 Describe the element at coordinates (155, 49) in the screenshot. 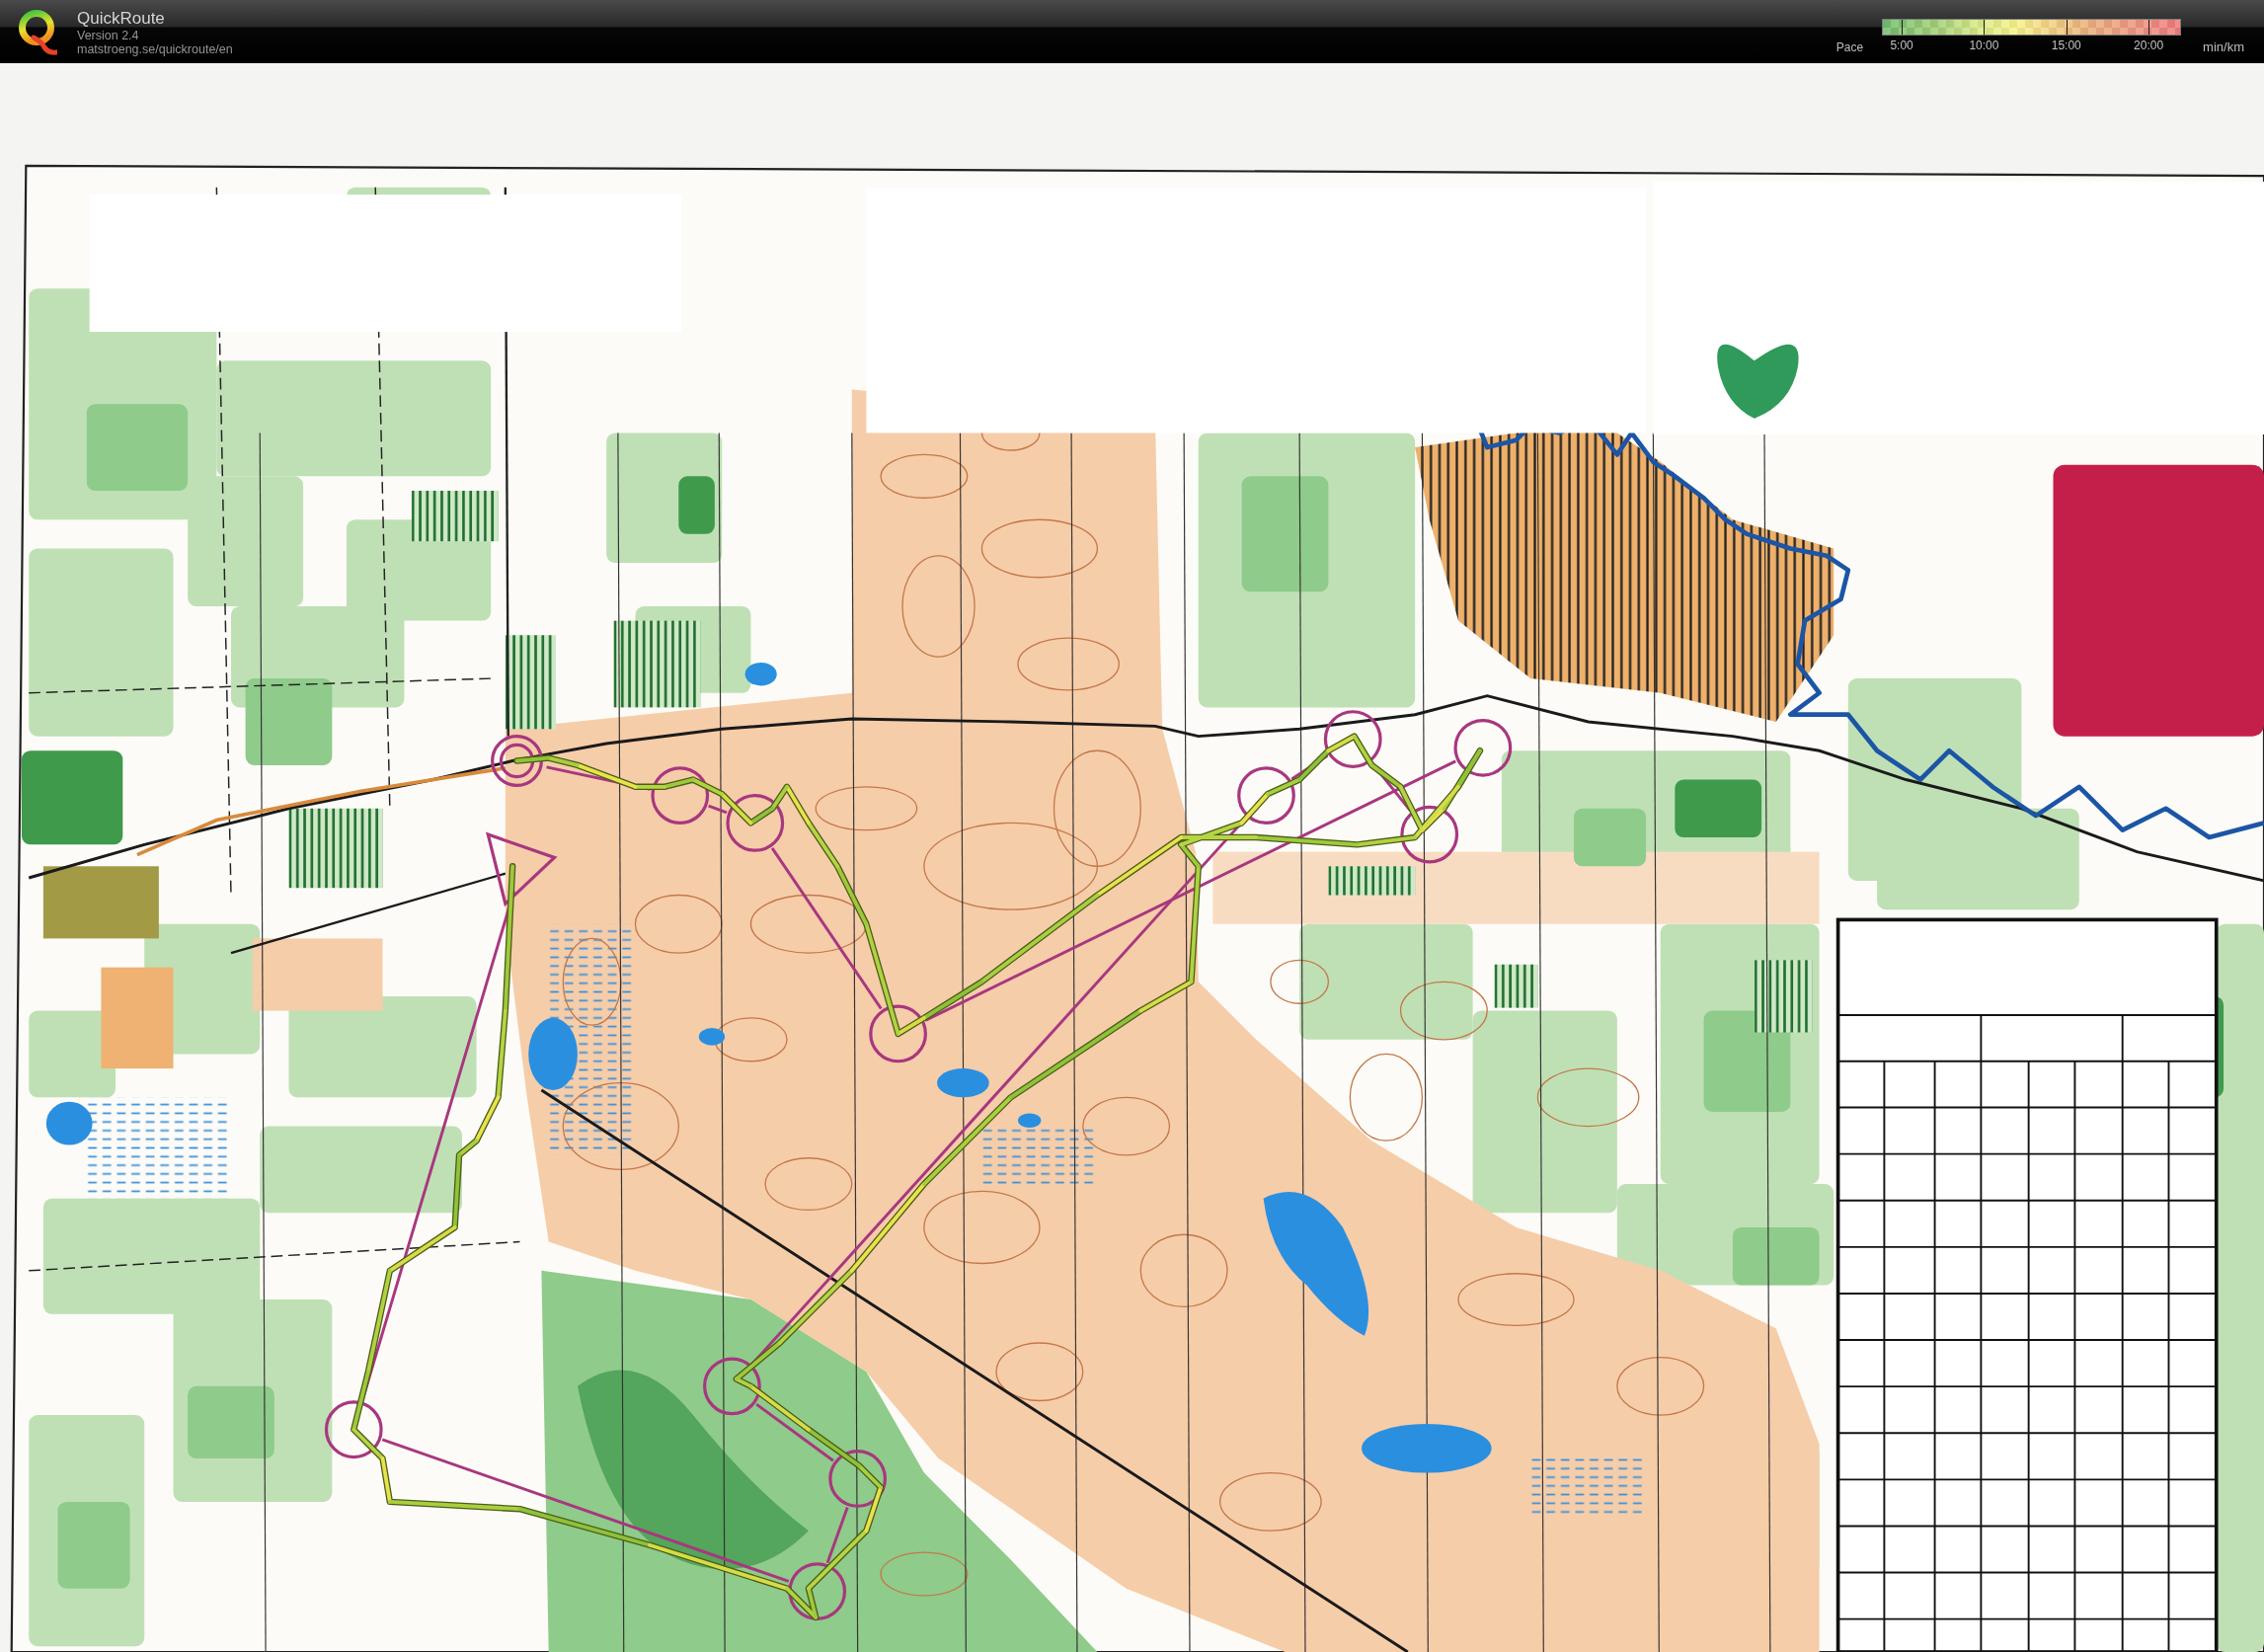

I see `website-url: matstroeng.se/quickroute/en` at that location.